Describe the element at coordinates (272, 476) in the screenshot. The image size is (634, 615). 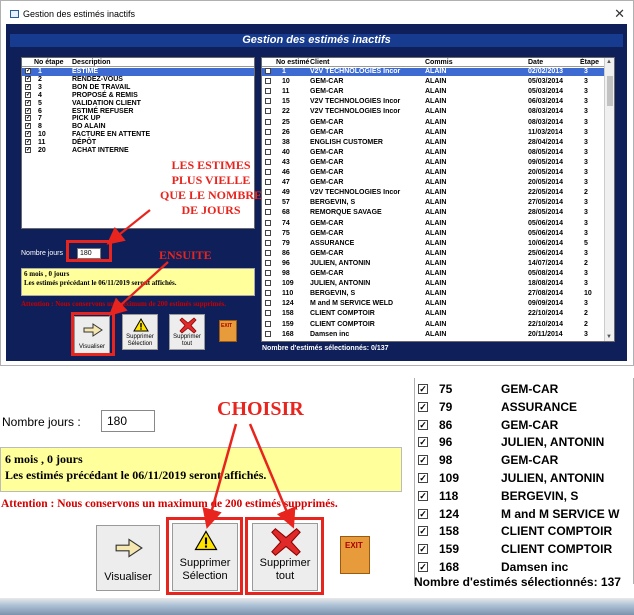
I see `arrow-to-supprimer-tout` at that location.